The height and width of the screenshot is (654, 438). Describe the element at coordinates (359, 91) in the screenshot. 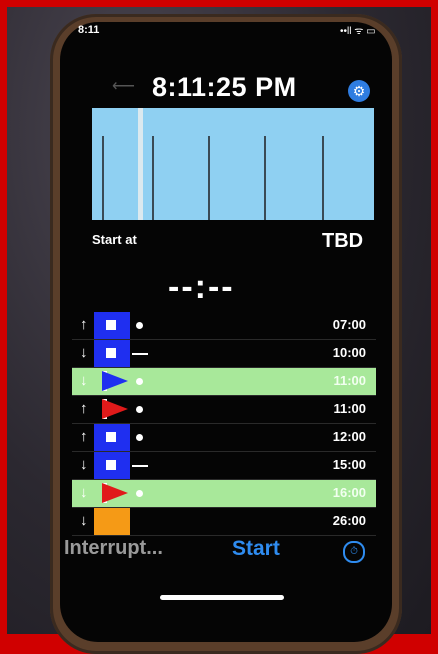

I see `settings-icon: ⚙` at that location.